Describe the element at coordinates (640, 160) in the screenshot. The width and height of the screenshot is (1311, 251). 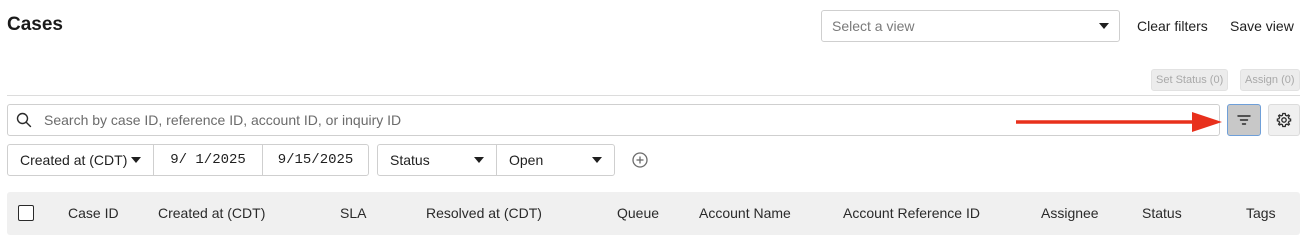
I see `plus-circle-icon` at that location.